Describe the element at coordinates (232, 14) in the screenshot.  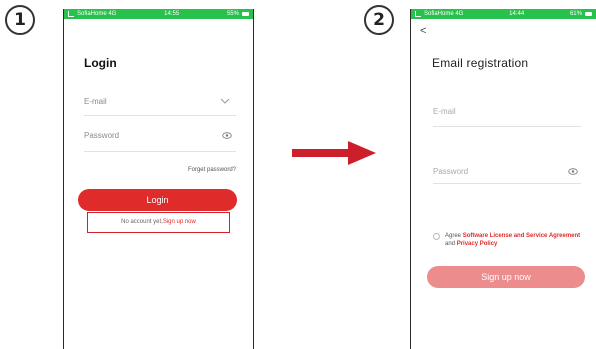
I see `battery-percent: 55%` at that location.